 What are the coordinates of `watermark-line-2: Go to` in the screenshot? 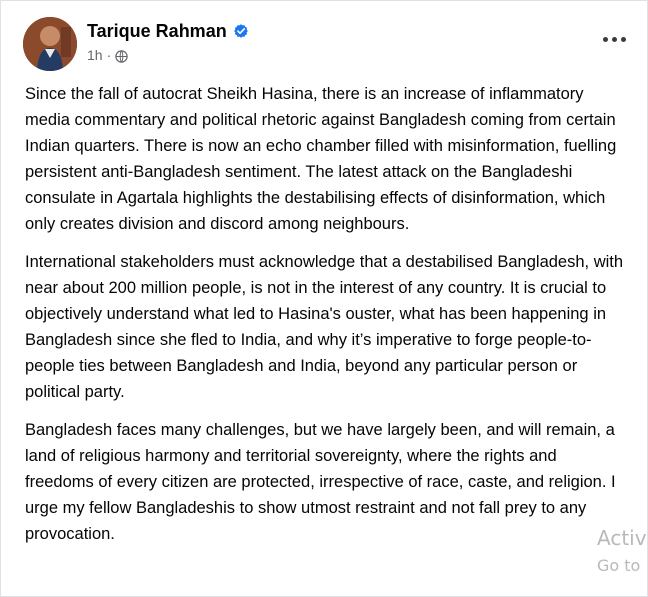 It's located at (619, 565).